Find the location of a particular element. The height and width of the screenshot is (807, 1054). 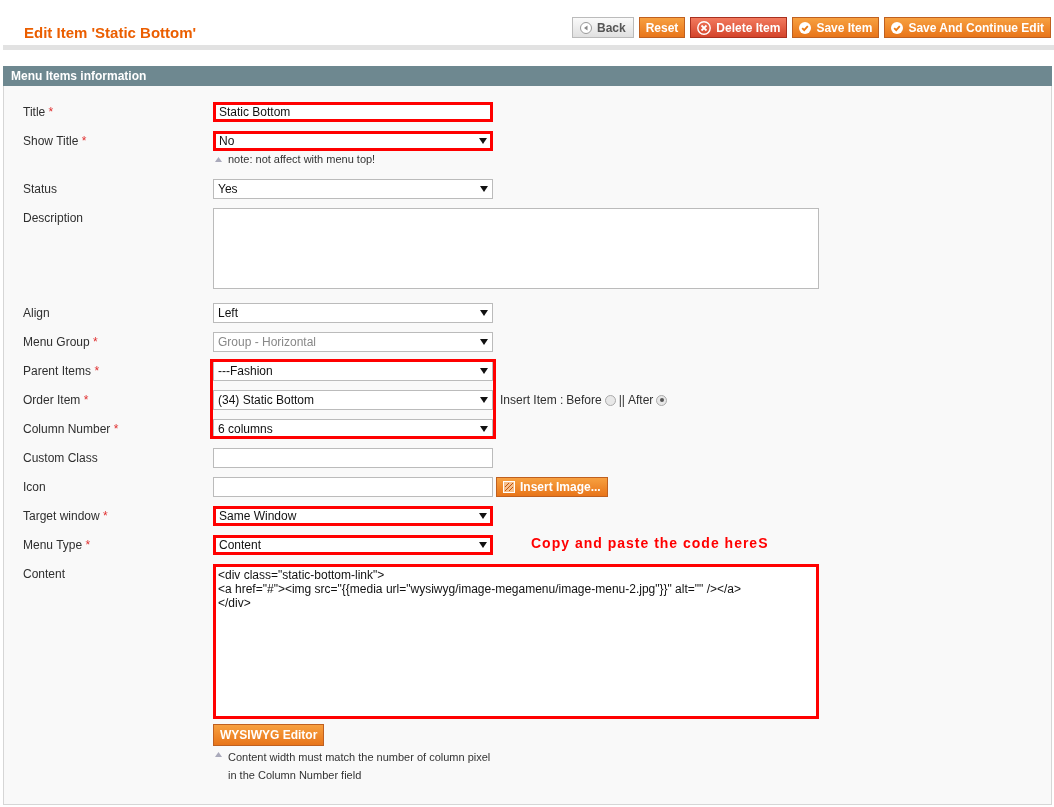

note-text: in the Column Number field is located at coordinates (295, 775).